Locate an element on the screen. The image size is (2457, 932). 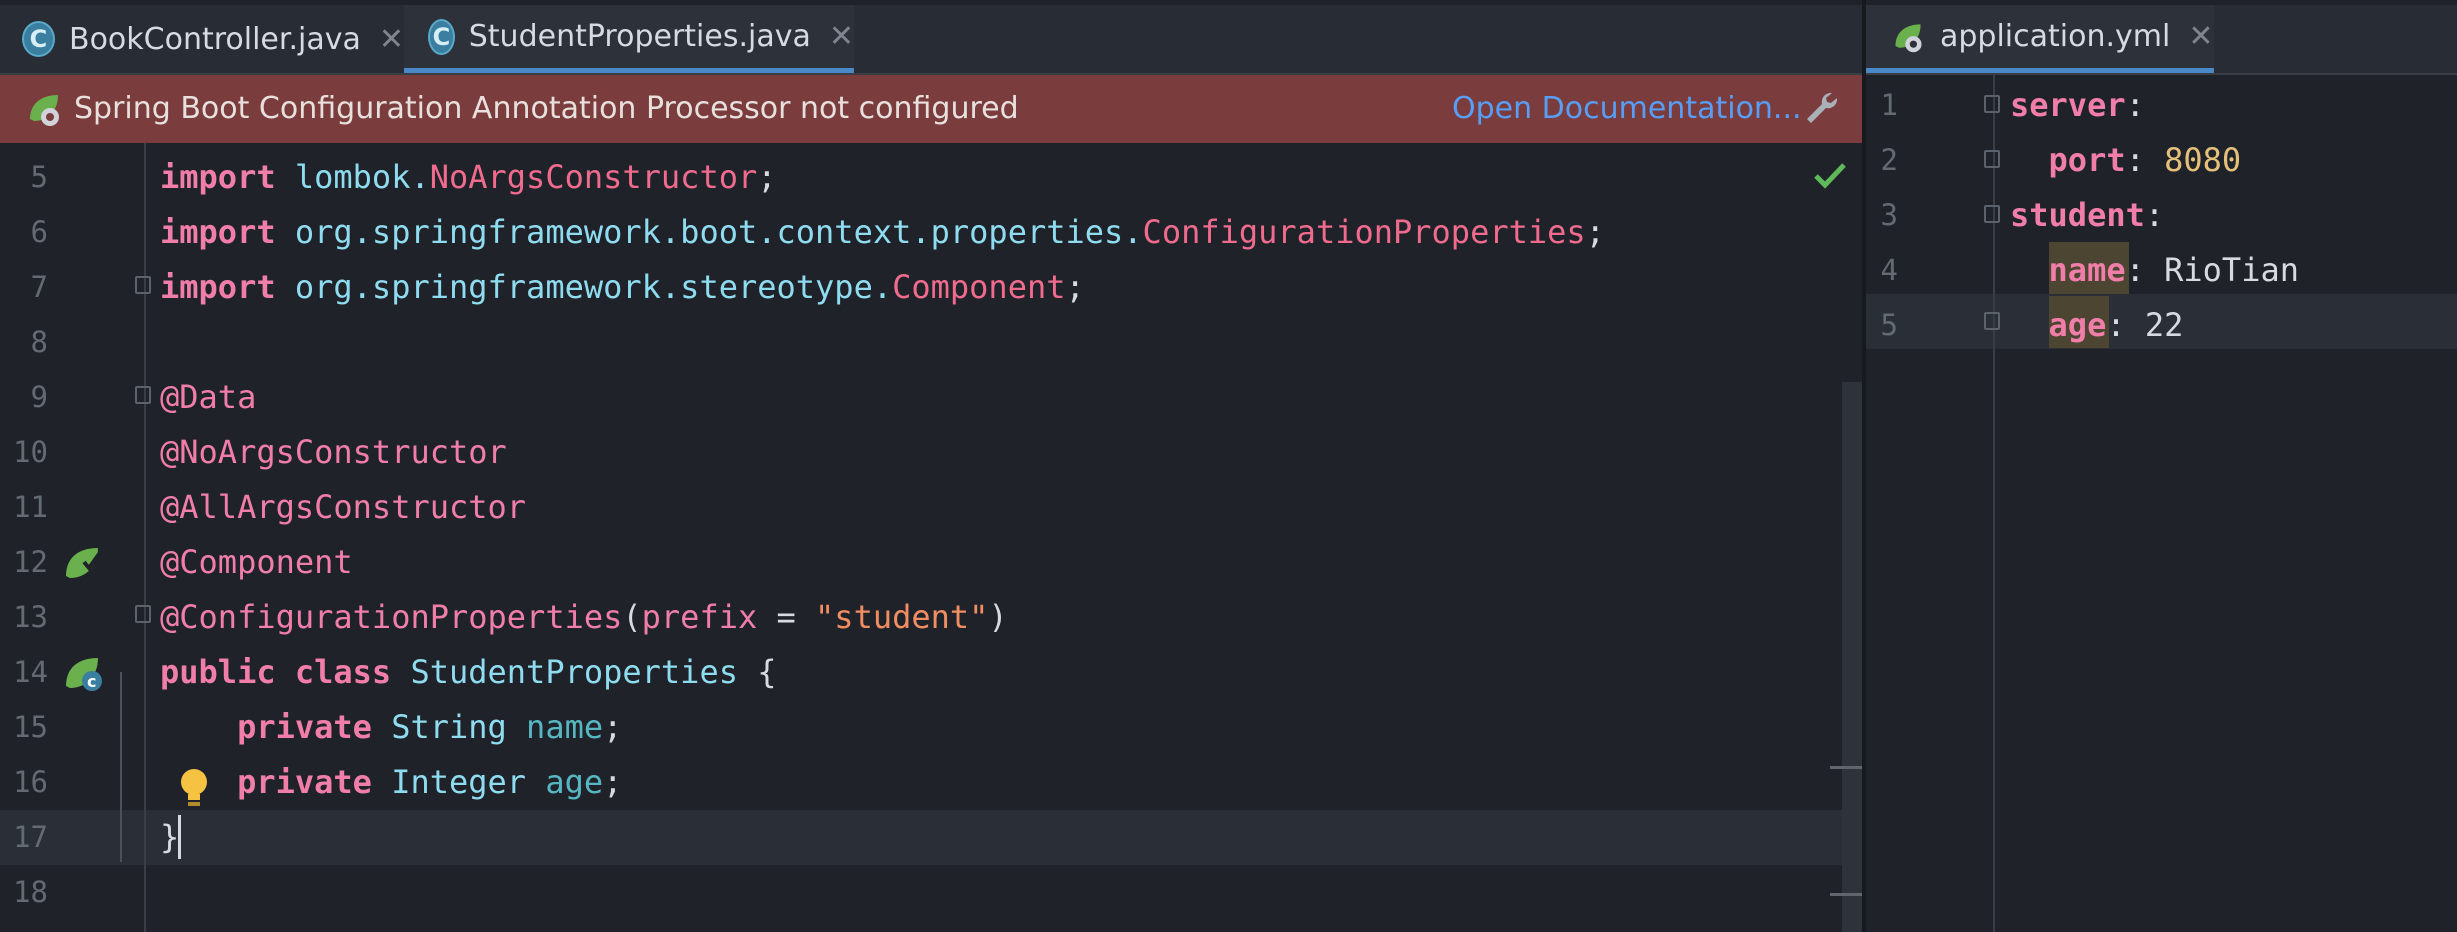
spring-icon is located at coordinates (44, 110).